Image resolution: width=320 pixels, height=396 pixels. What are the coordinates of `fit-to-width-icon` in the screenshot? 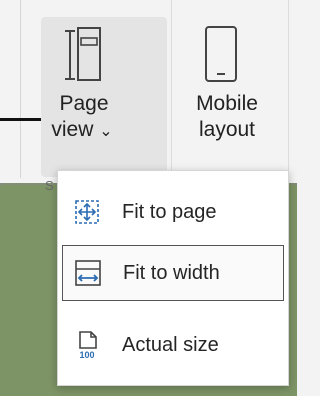 It's located at (88, 273).